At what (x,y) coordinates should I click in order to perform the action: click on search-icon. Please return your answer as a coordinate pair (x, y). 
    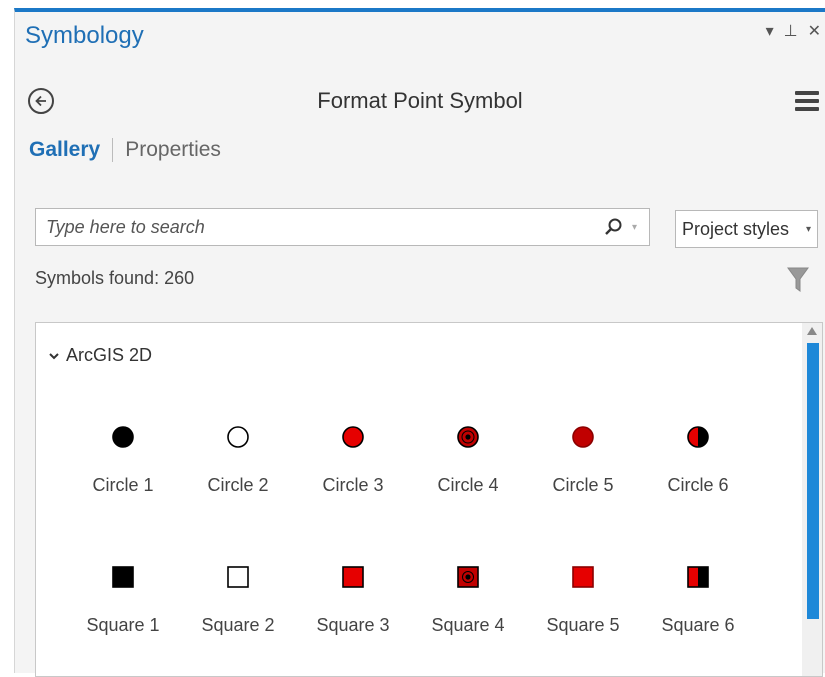
    Looking at the image, I should click on (613, 227).